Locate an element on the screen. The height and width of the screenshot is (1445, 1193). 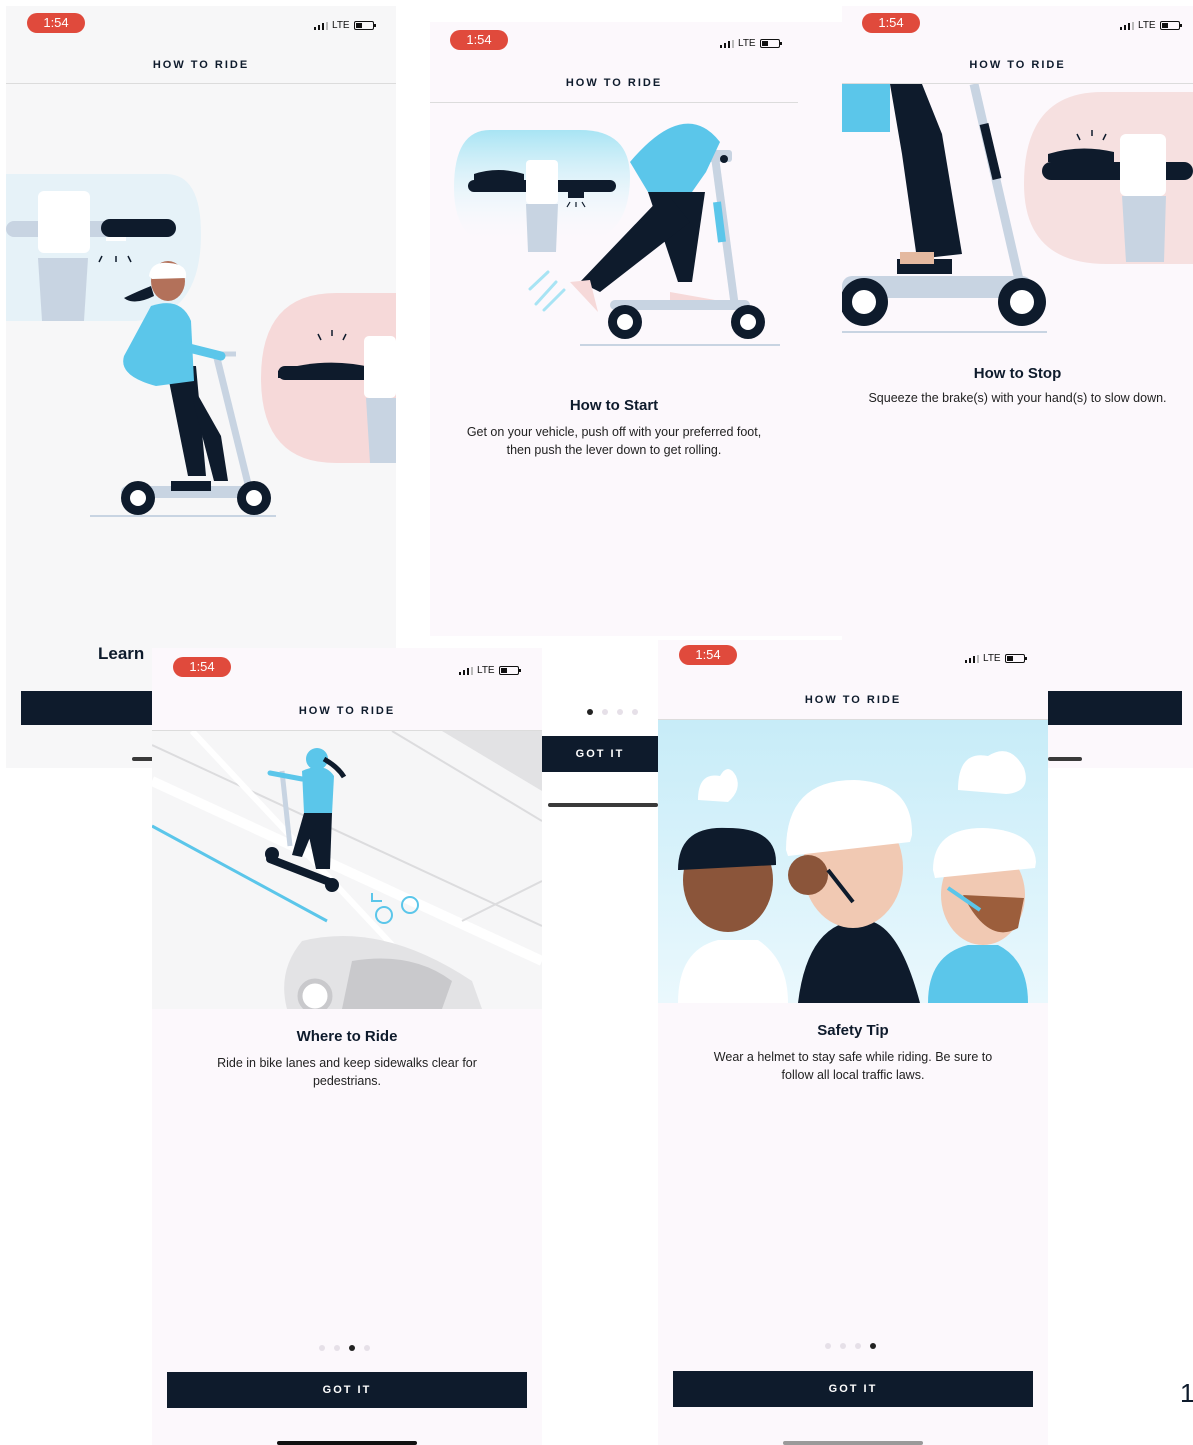
page-title: Safety Tip is located at coordinates (853, 1030).